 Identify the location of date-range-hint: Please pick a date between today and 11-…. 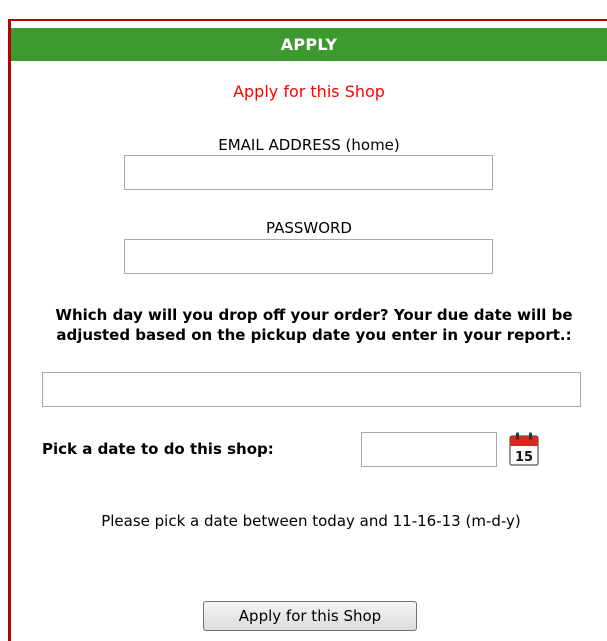
(311, 521).